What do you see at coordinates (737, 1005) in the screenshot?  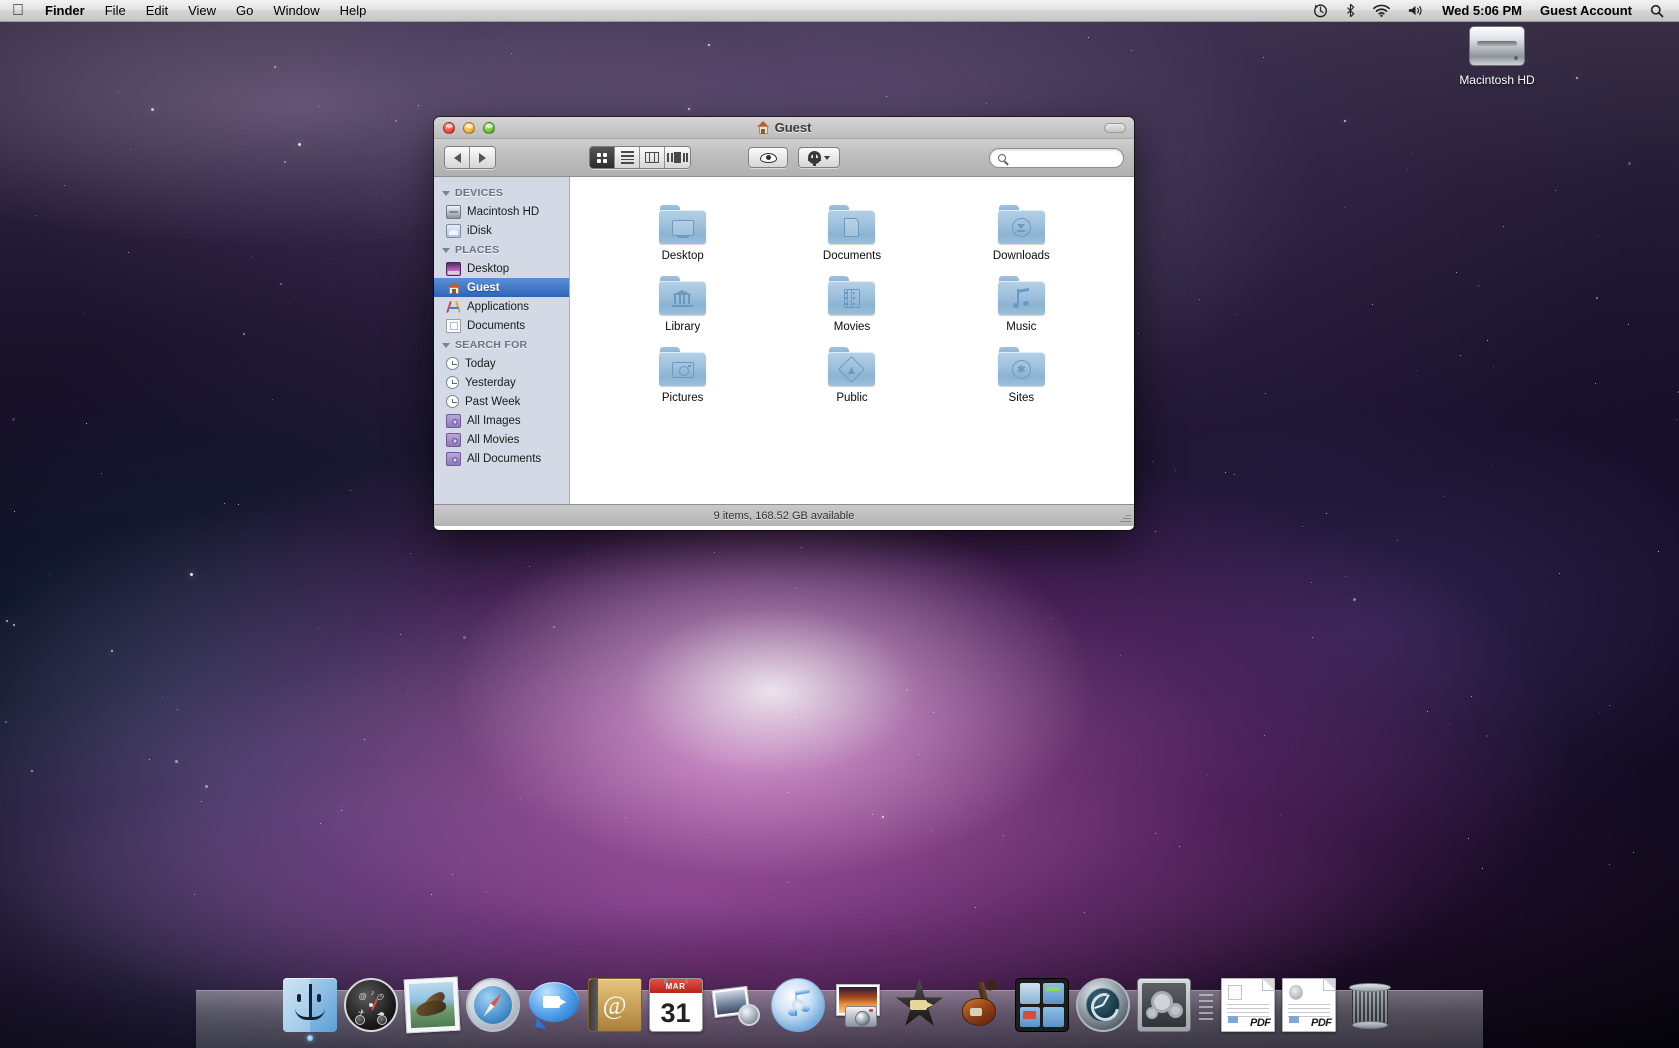 I see `dock-item-iphoto` at bounding box center [737, 1005].